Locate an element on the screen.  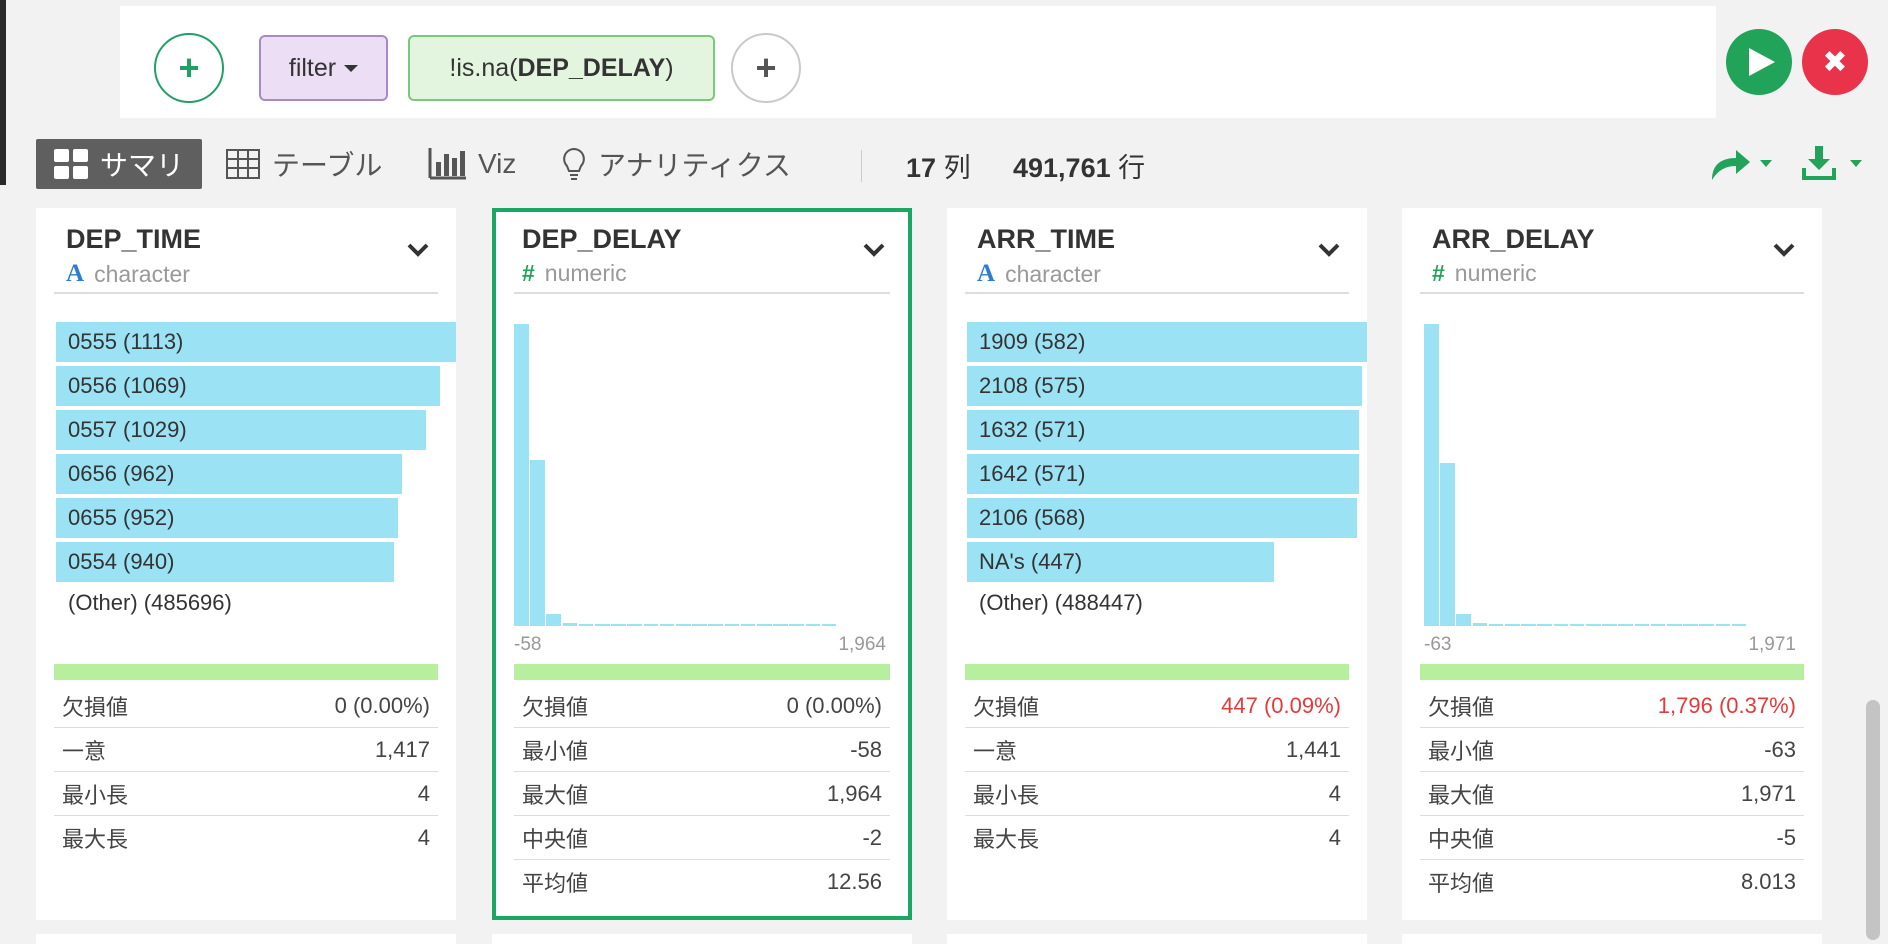
download-button is located at coordinates (1833, 166).